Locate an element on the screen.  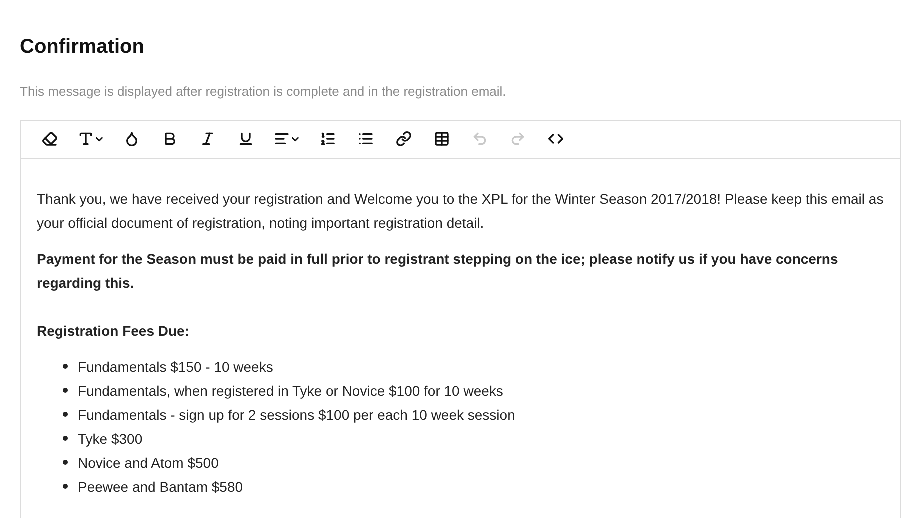
align-icon is located at coordinates (282, 139).